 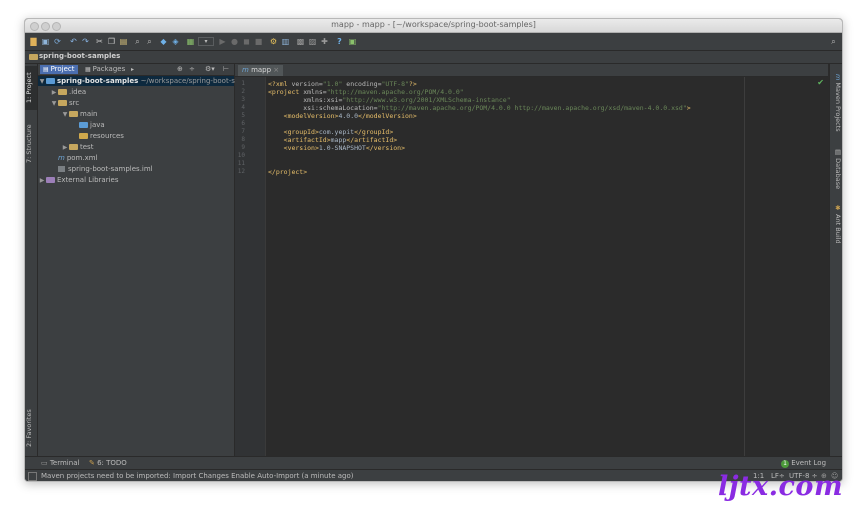 What do you see at coordinates (192, 69) in the screenshot?
I see `collapse-all-icon: ÷` at bounding box center [192, 69].